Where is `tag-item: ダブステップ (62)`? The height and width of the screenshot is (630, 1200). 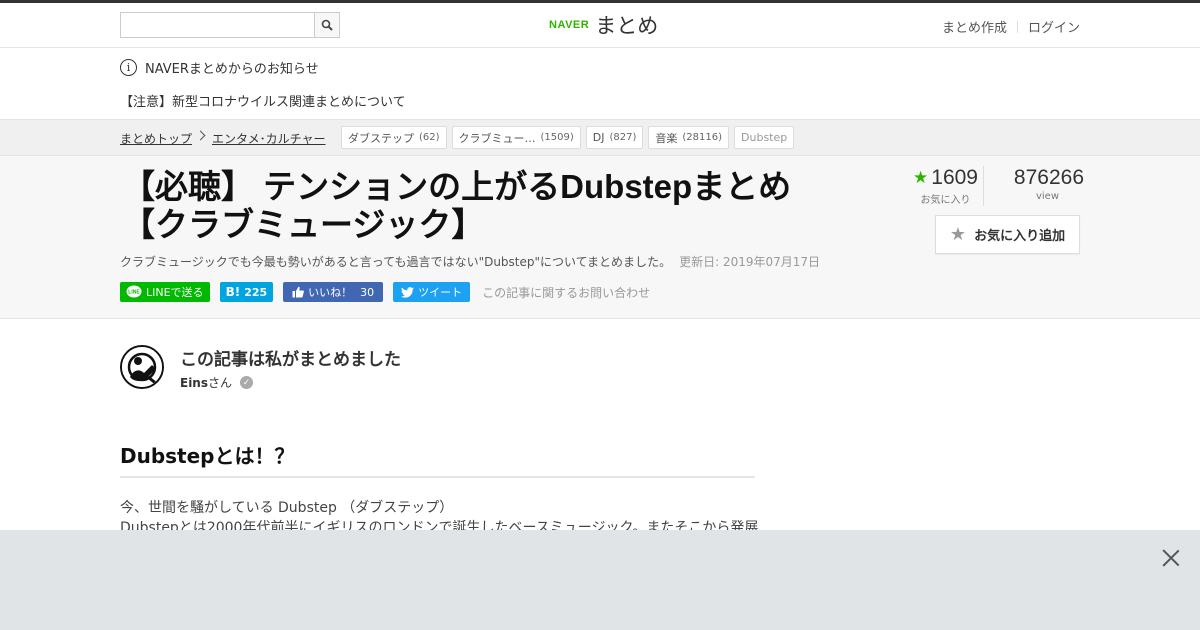 tag-item: ダブステップ (62) is located at coordinates (394, 137).